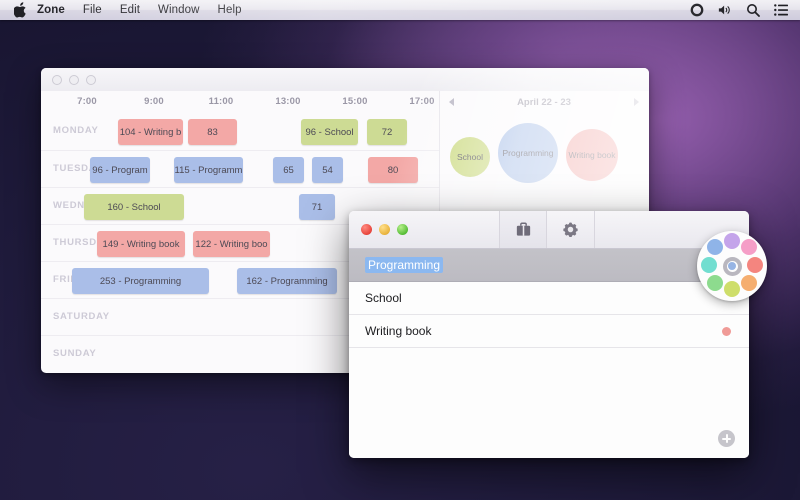  I want to click on day-label: SATURDAY, so click(81, 316).